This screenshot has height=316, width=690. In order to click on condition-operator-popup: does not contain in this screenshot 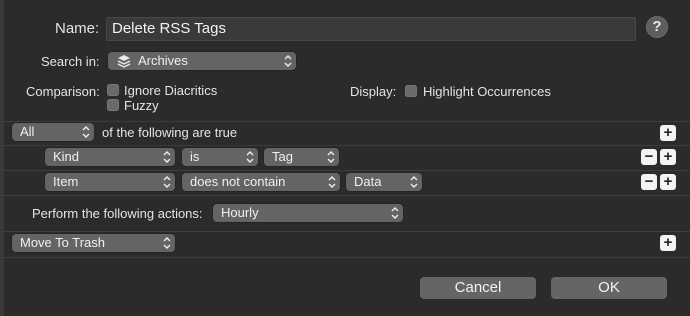, I will do `click(261, 182)`.